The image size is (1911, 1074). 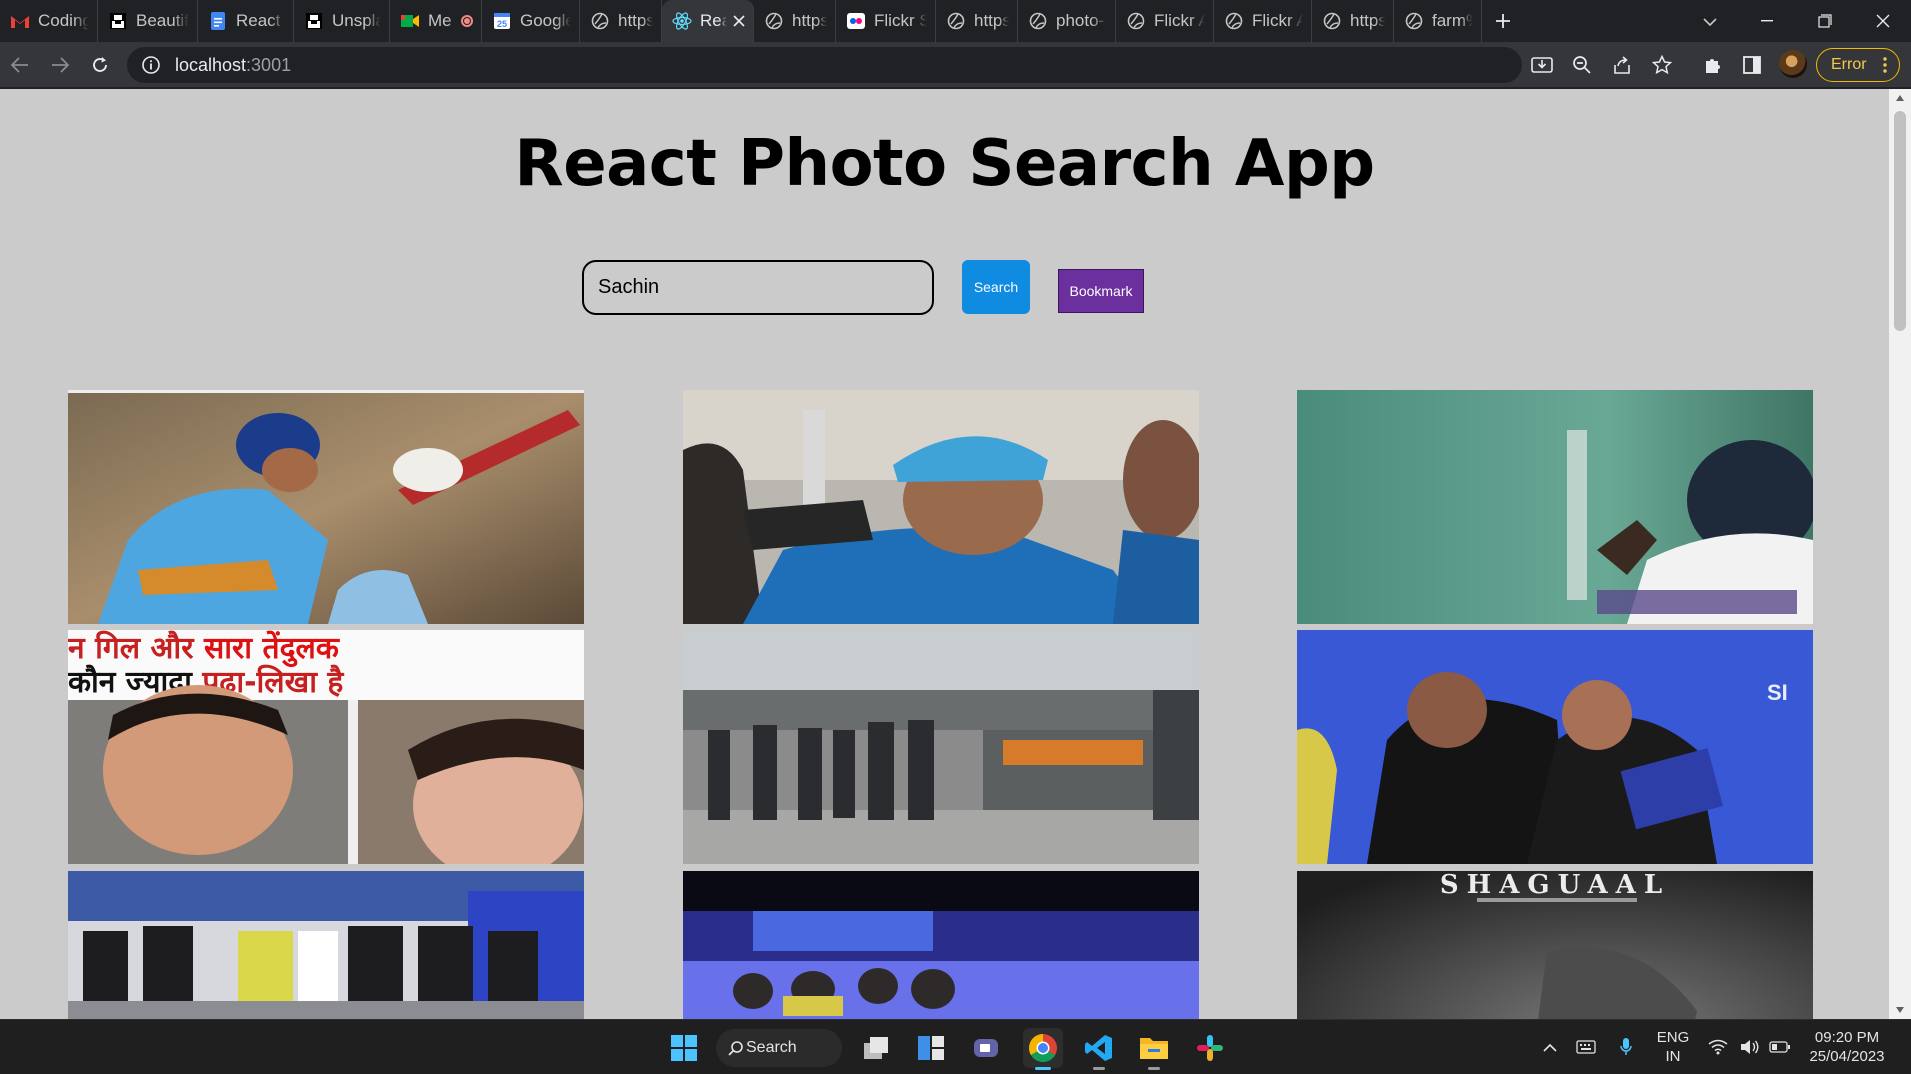 I want to click on scroll-down-arrow-icon, so click(x=1900, y=1010).